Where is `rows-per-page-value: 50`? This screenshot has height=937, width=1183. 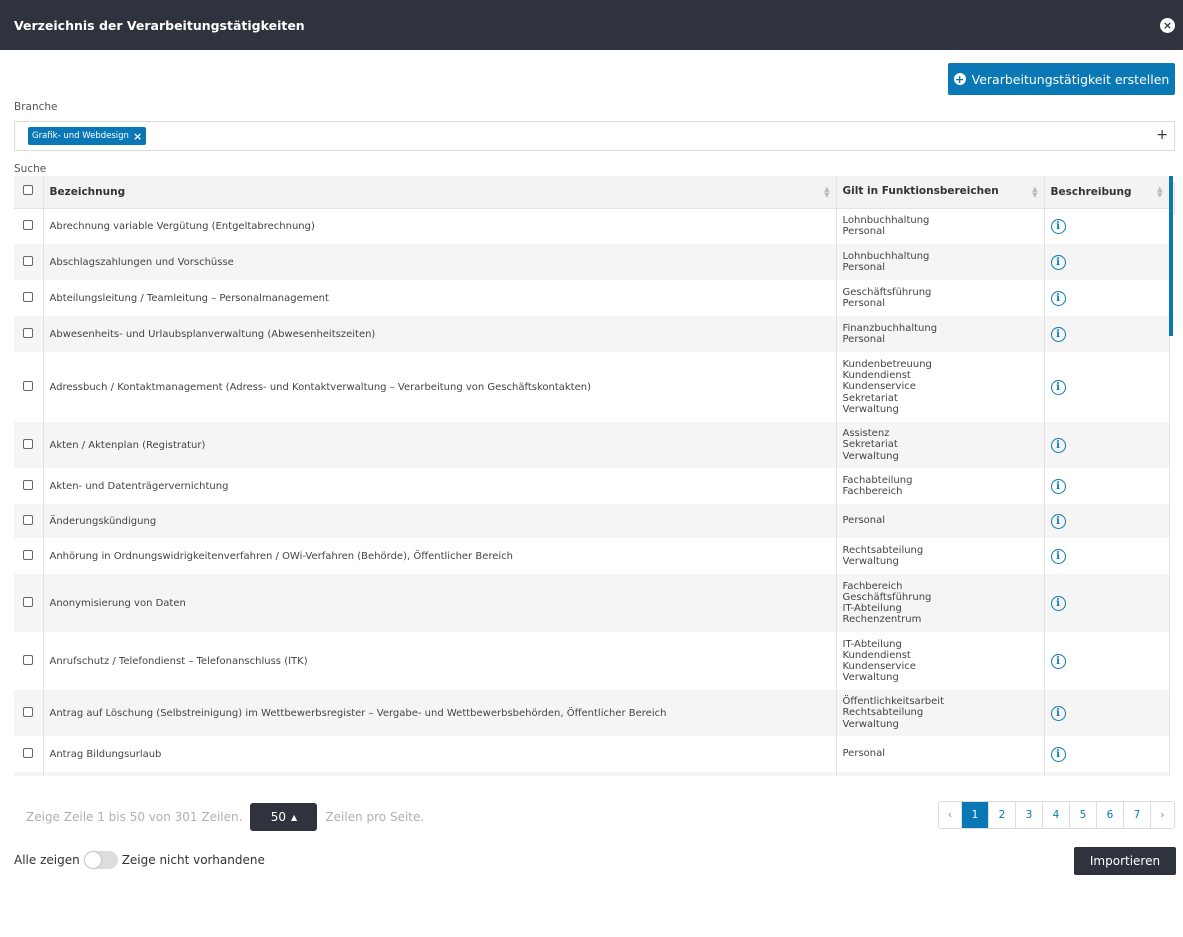
rows-per-page-value: 50 is located at coordinates (278, 817).